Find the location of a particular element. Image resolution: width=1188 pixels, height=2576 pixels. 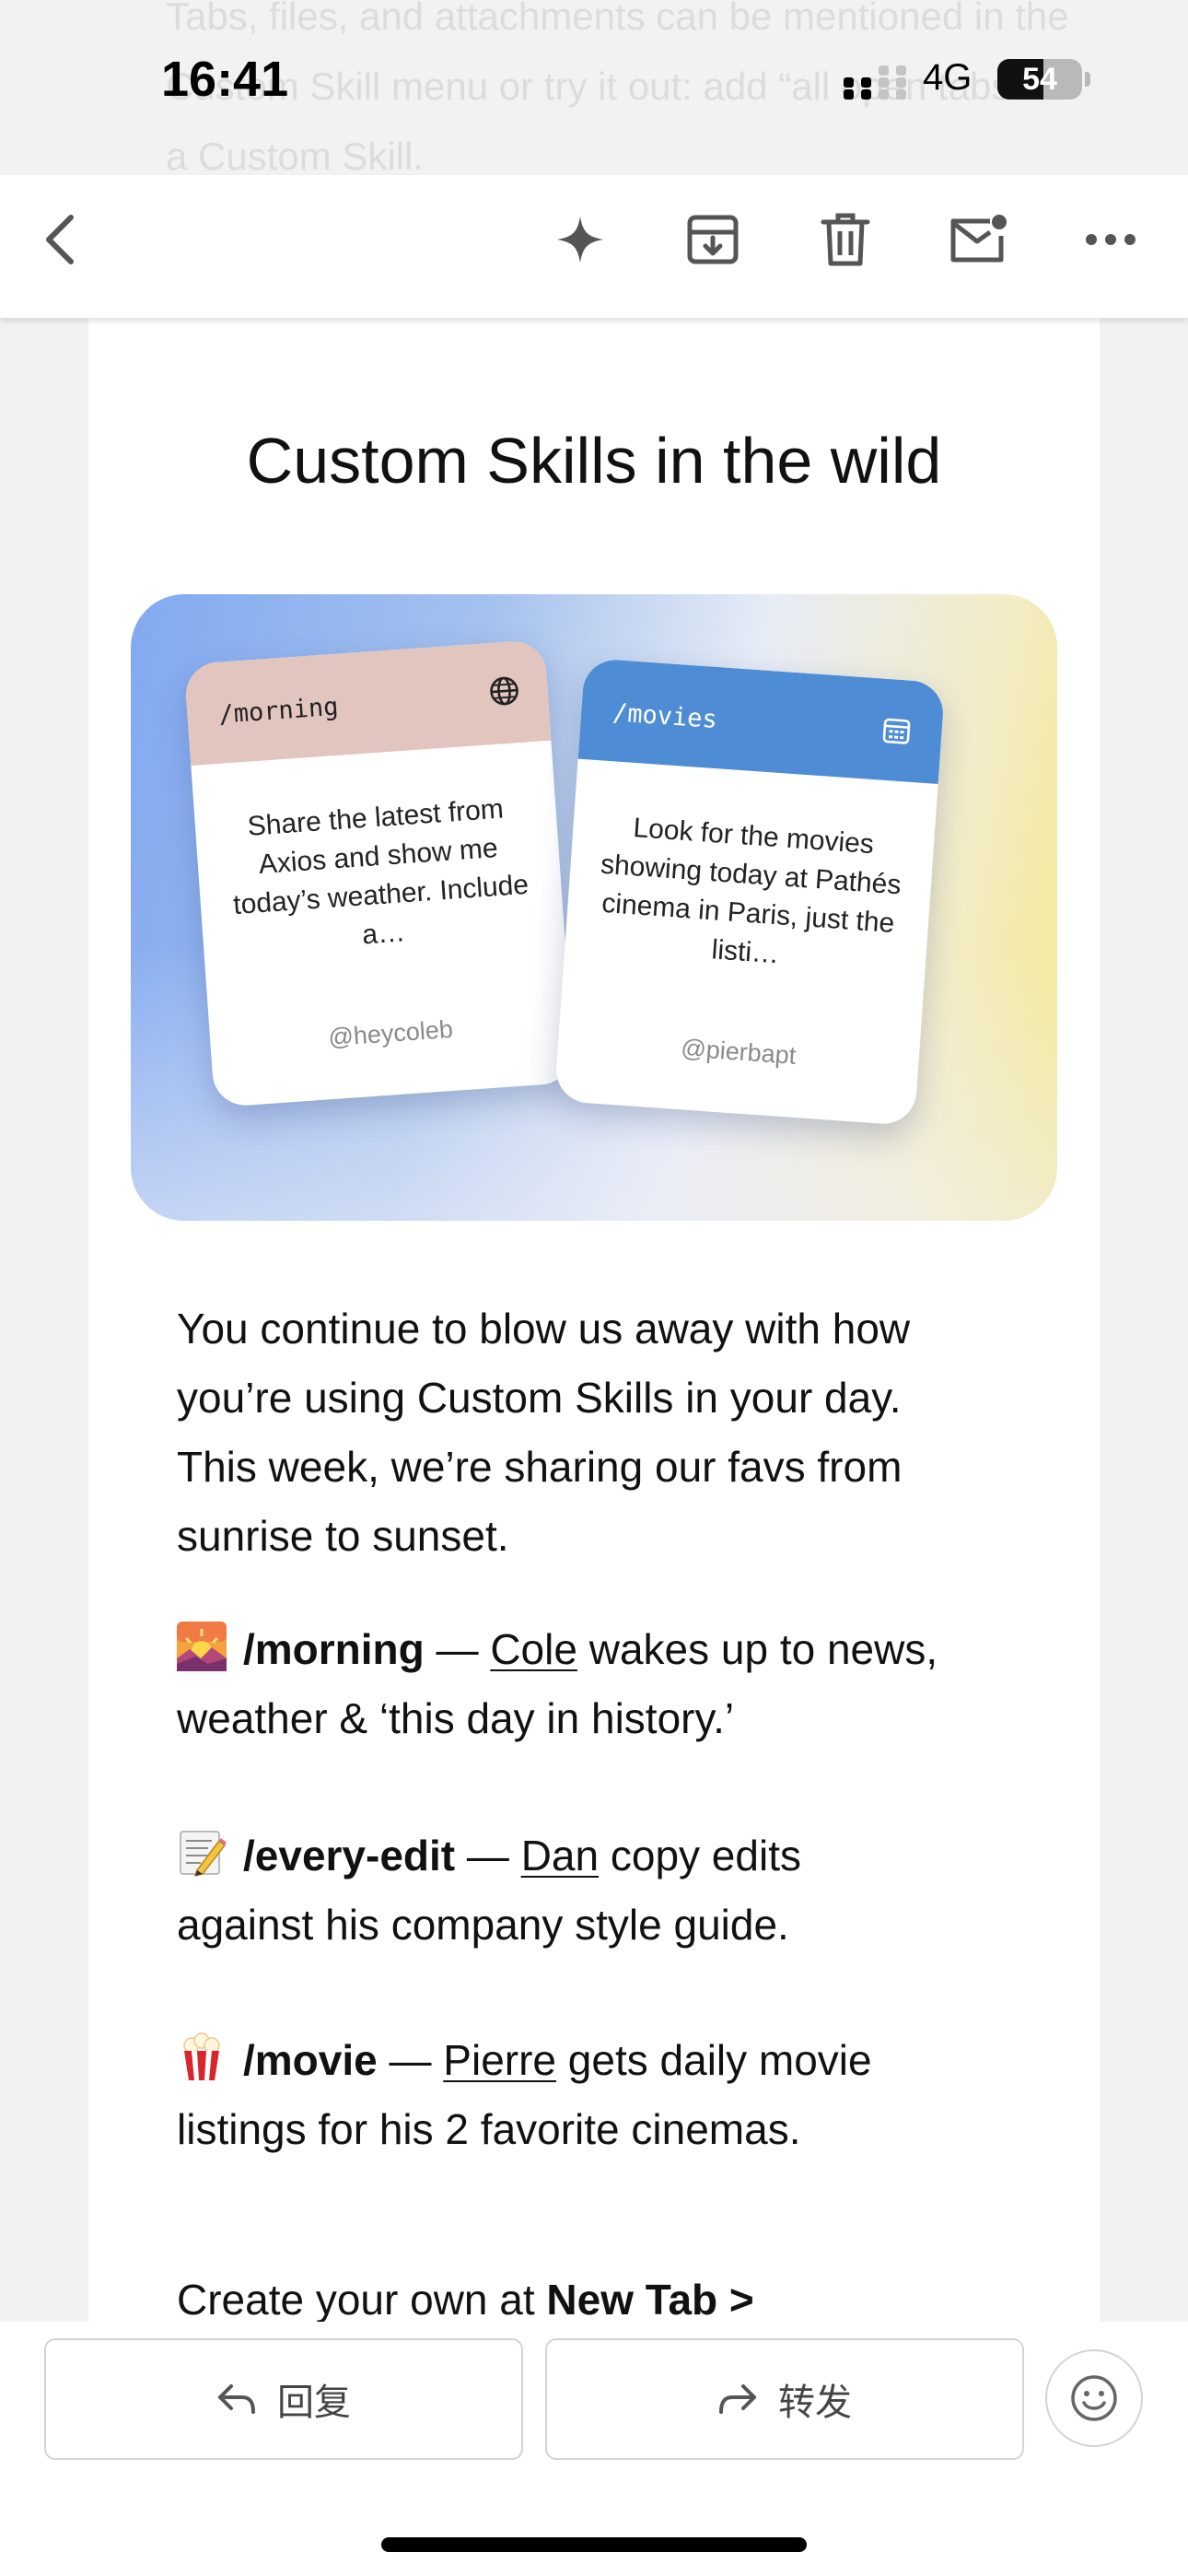

skill-description-line: weather & ‘this day in history.’ is located at coordinates (456, 1718).